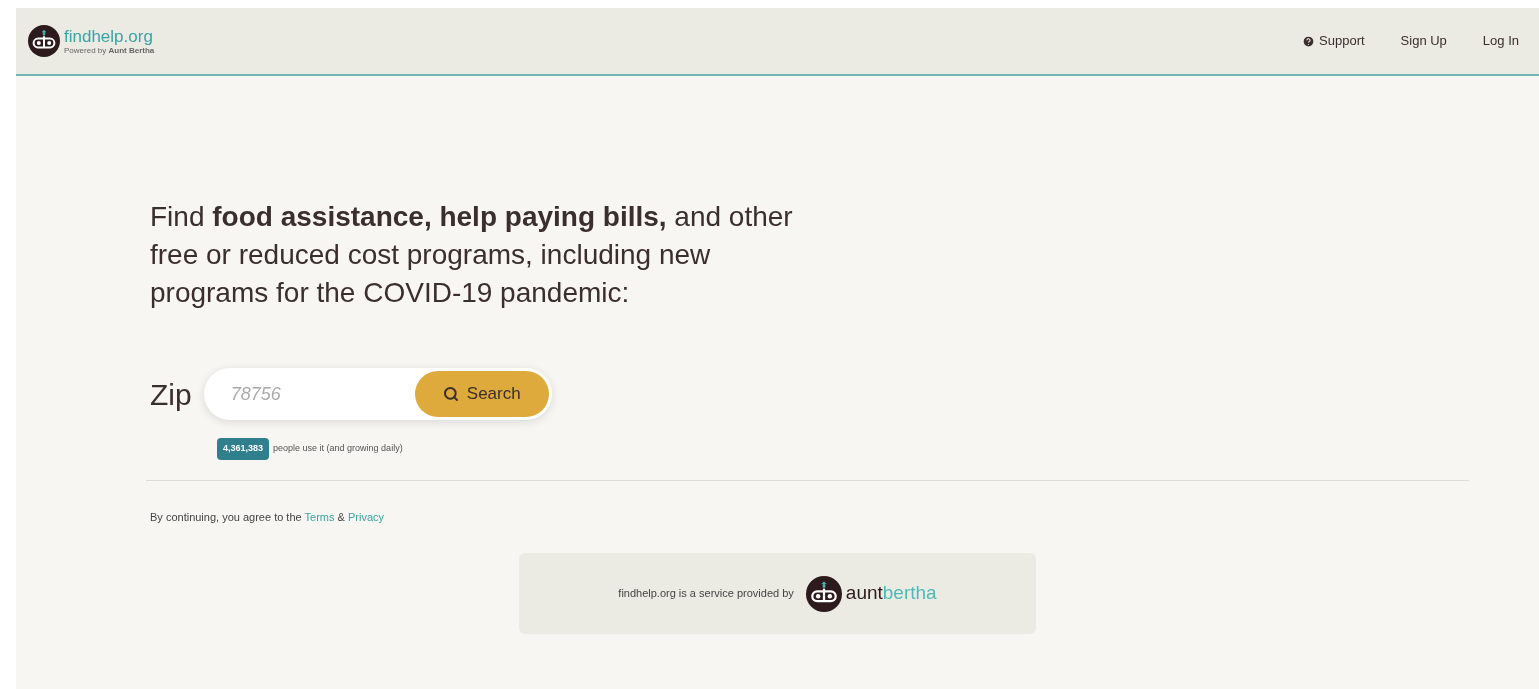  What do you see at coordinates (706, 594) in the screenshot?
I see `provider-text: findhelp.org is a service provided by` at bounding box center [706, 594].